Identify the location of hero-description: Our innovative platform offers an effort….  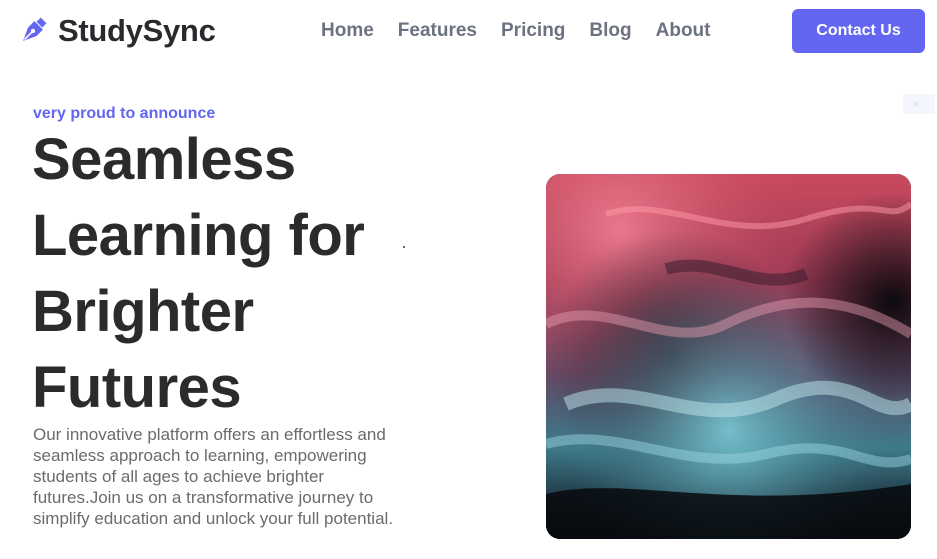
(213, 476).